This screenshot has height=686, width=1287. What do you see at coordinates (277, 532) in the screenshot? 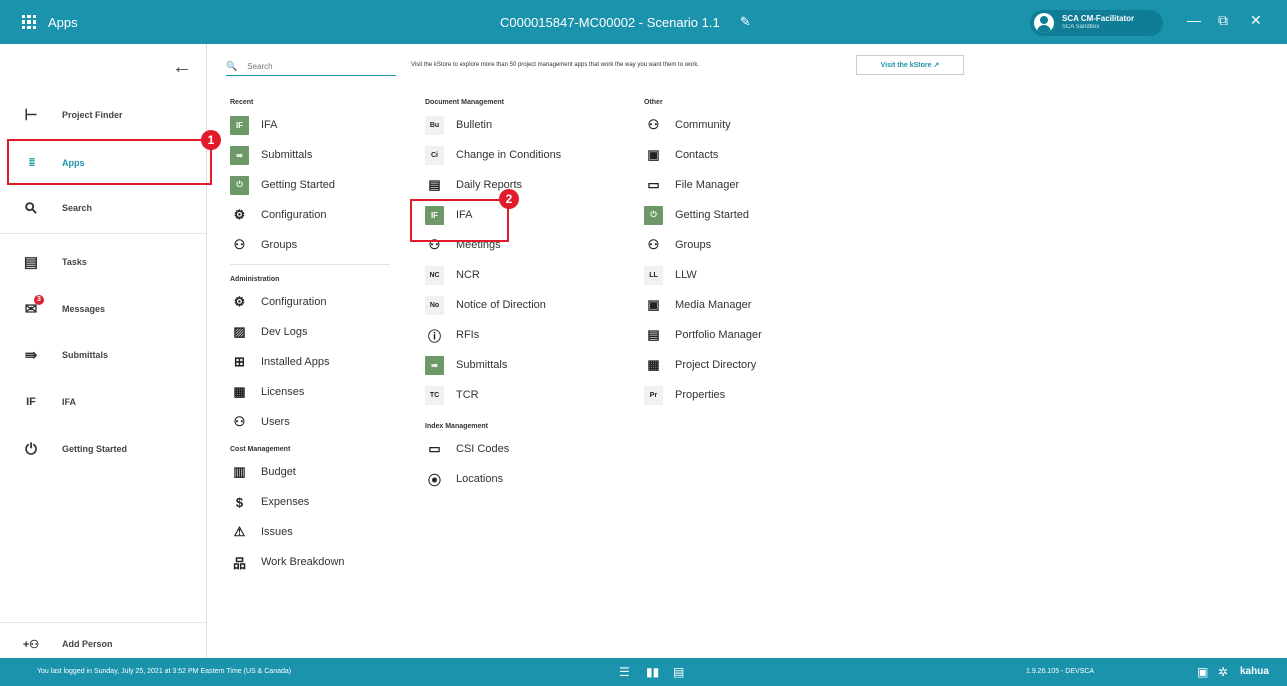
I see `app-label: Issues` at bounding box center [277, 532].